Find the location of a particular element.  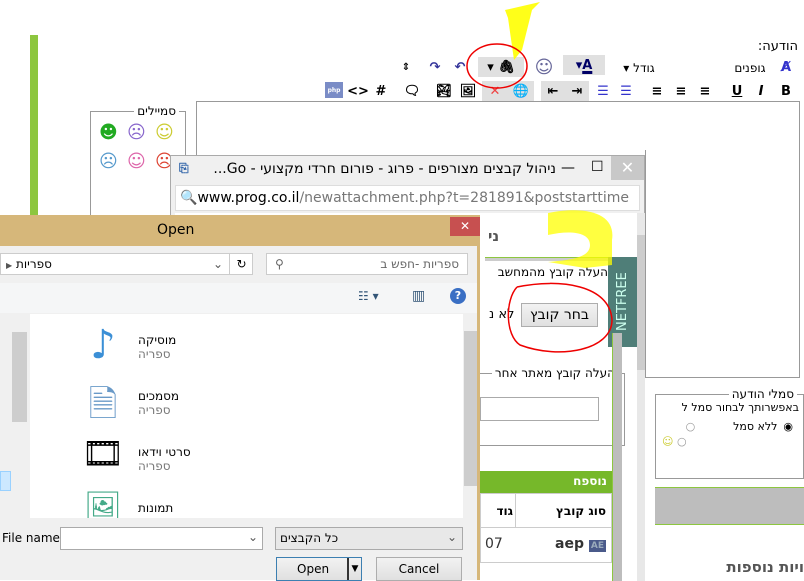

yellow-mark-top is located at coordinates (522, 31).